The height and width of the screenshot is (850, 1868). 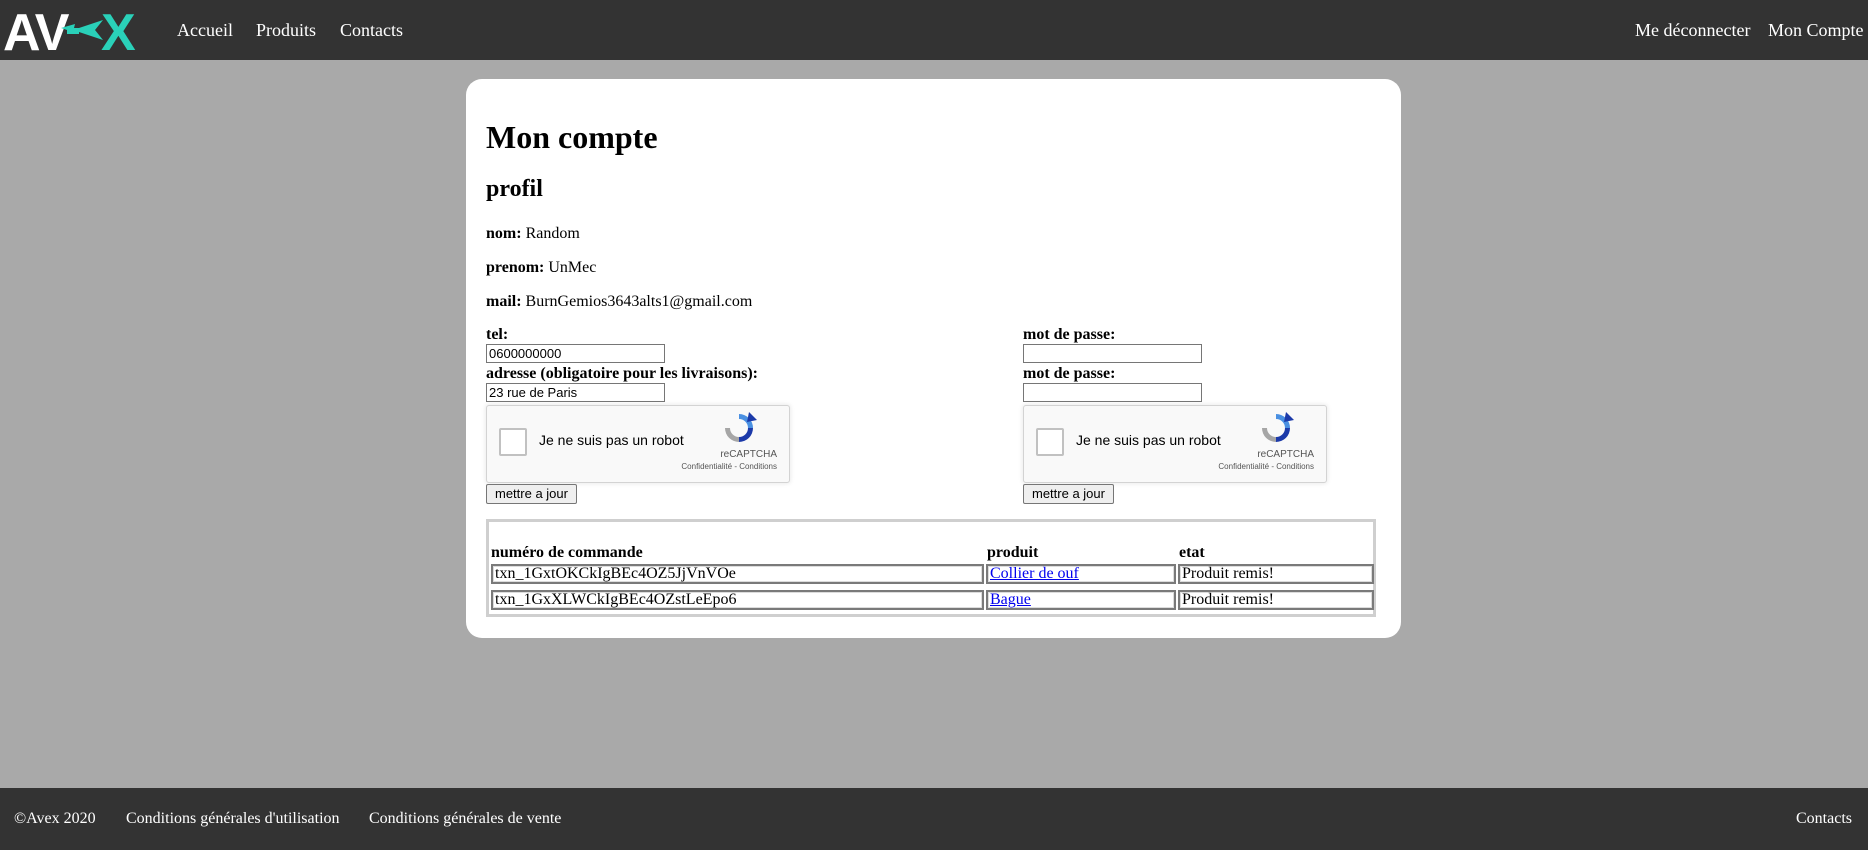 What do you see at coordinates (504, 233) in the screenshot?
I see `nom-label: nom:` at bounding box center [504, 233].